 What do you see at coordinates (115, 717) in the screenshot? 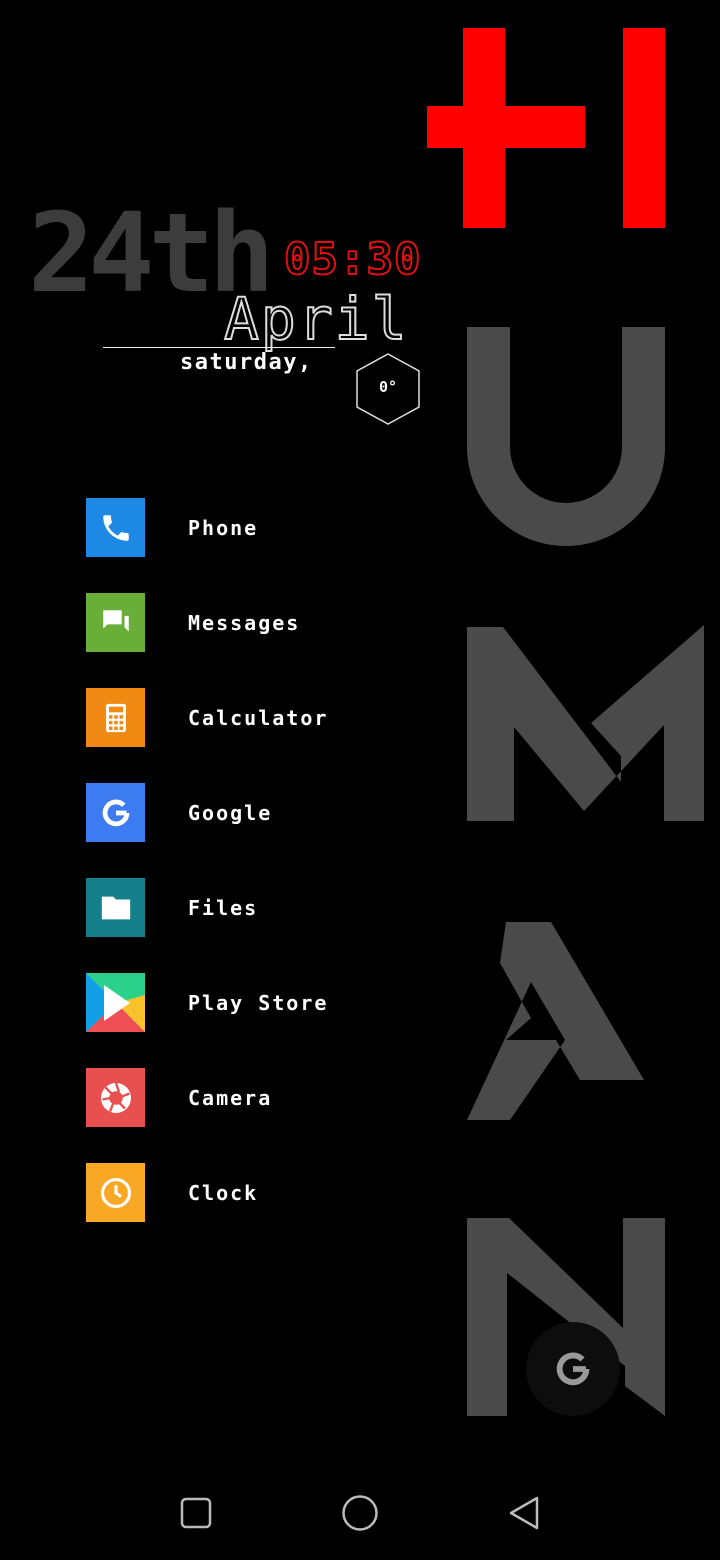
I see `calculator-icon` at bounding box center [115, 717].